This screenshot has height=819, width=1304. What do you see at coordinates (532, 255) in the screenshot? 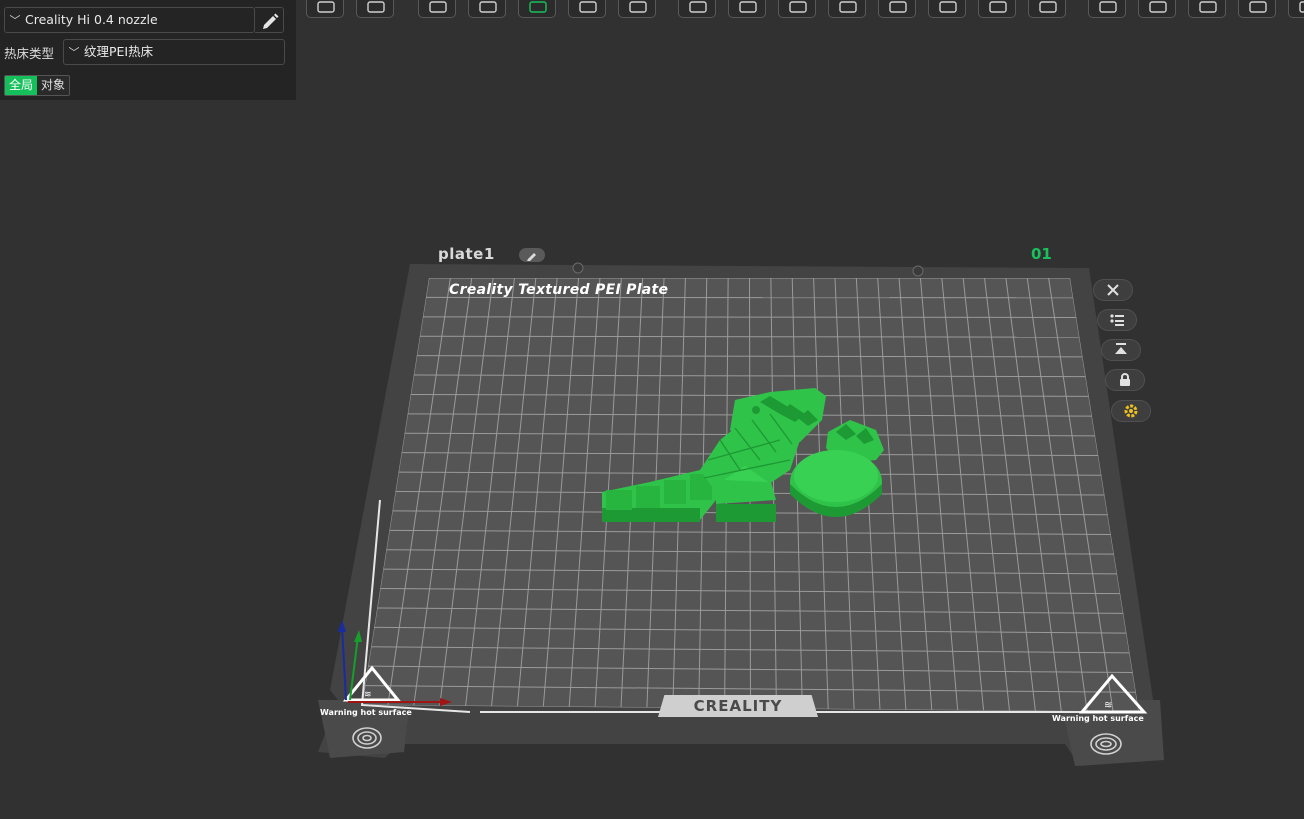
I see `edit-plate-name-icon` at bounding box center [532, 255].